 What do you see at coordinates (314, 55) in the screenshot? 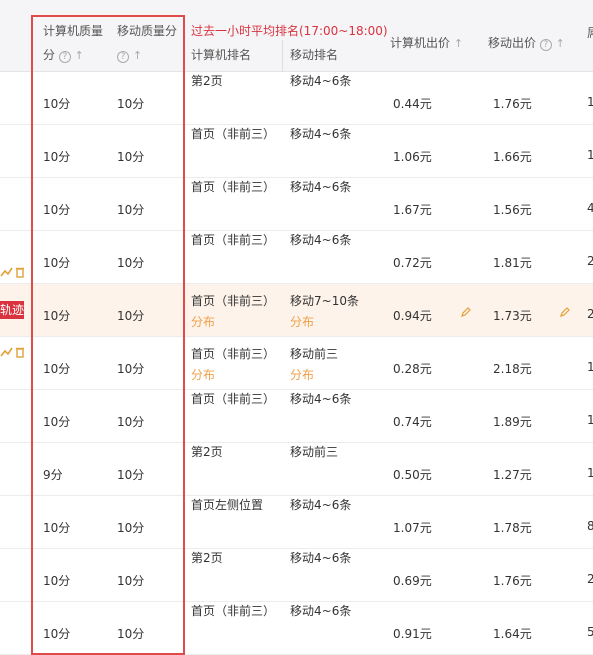
I see `header-mobile-rank: 移动排名` at bounding box center [314, 55].